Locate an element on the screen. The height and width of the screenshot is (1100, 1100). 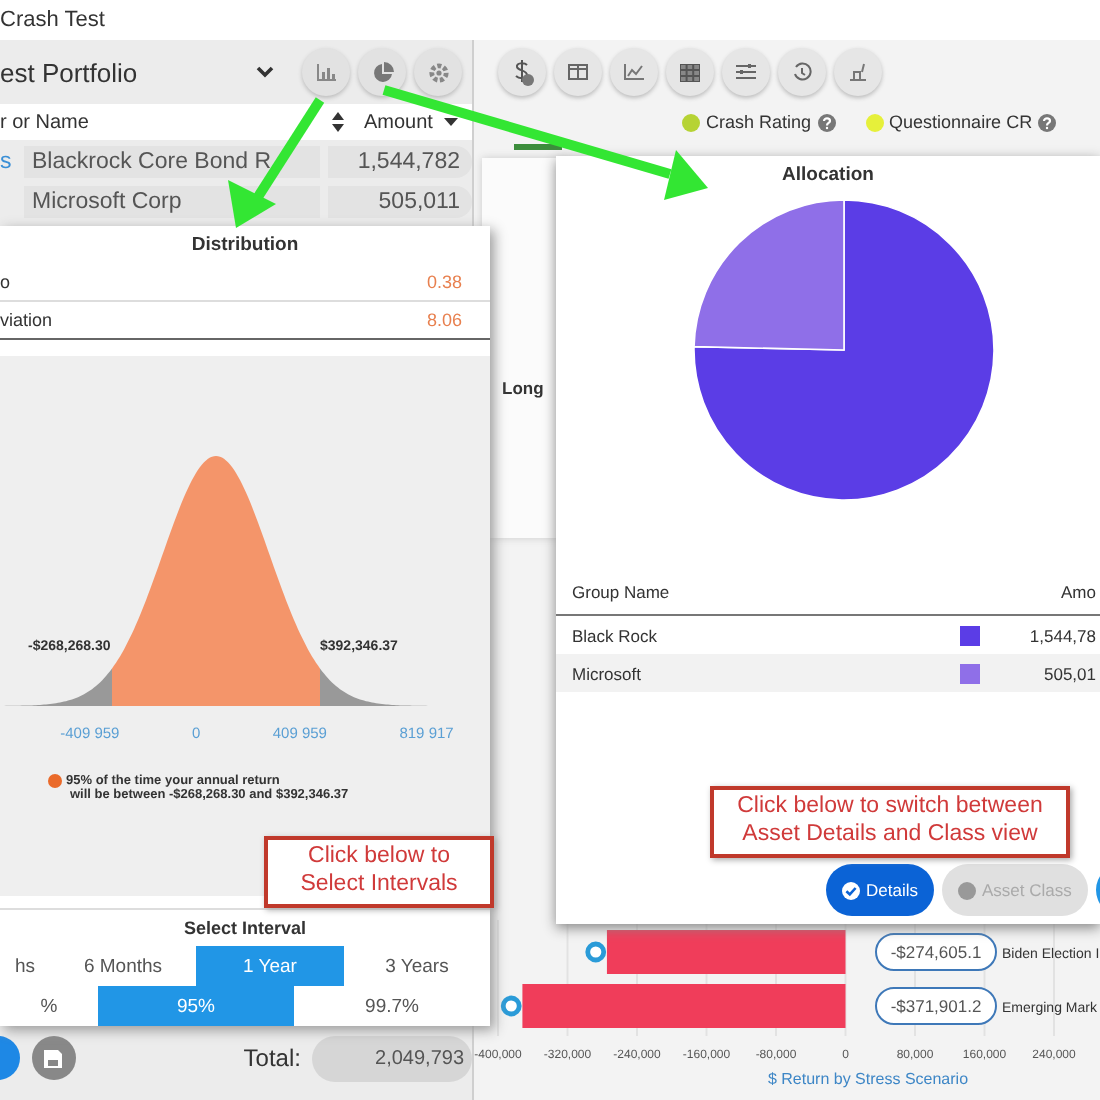
holding-name-cell: Blackrock Core Bond R is located at coordinates (172, 162).